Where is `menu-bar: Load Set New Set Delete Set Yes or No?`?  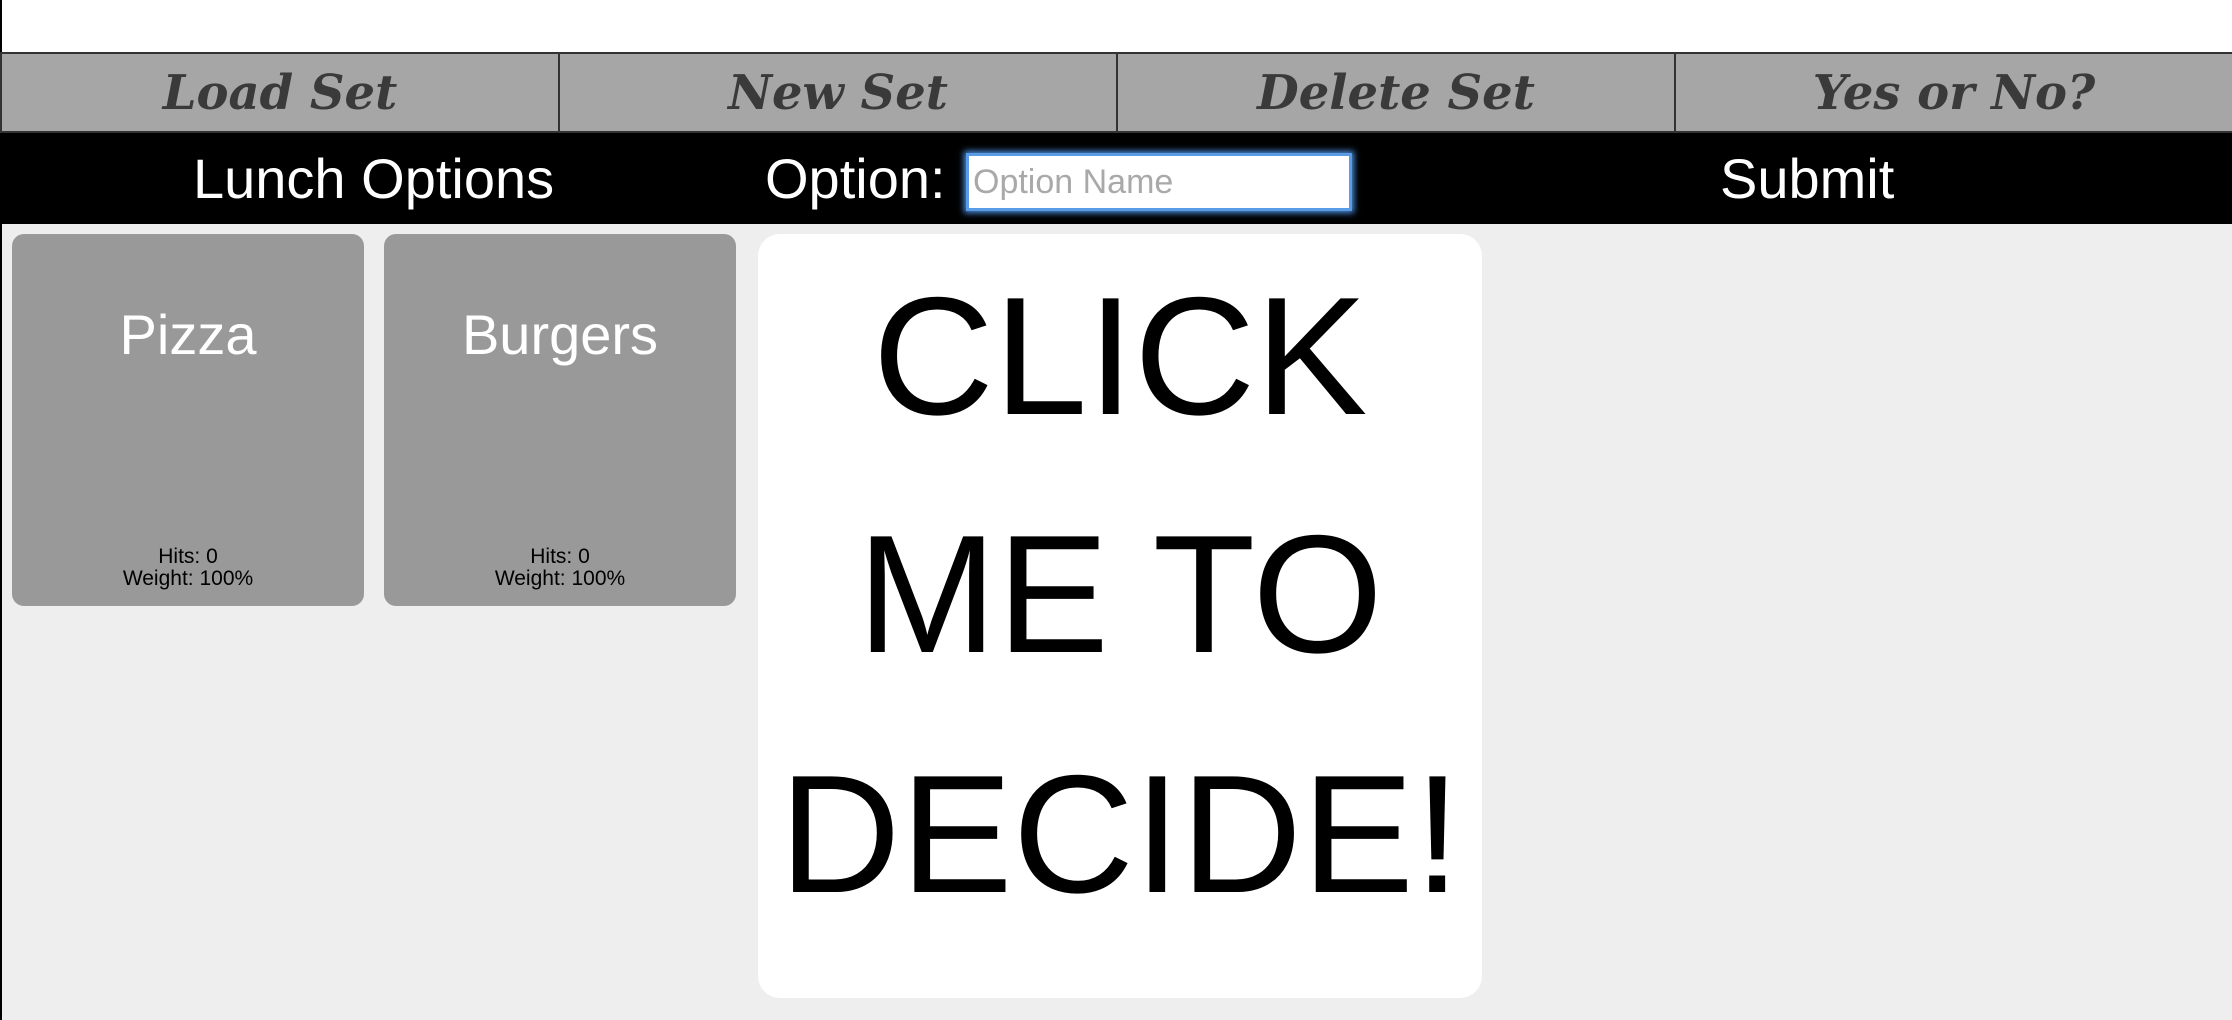 menu-bar: Load Set New Set Delete Set Yes or No? is located at coordinates (1116, 92).